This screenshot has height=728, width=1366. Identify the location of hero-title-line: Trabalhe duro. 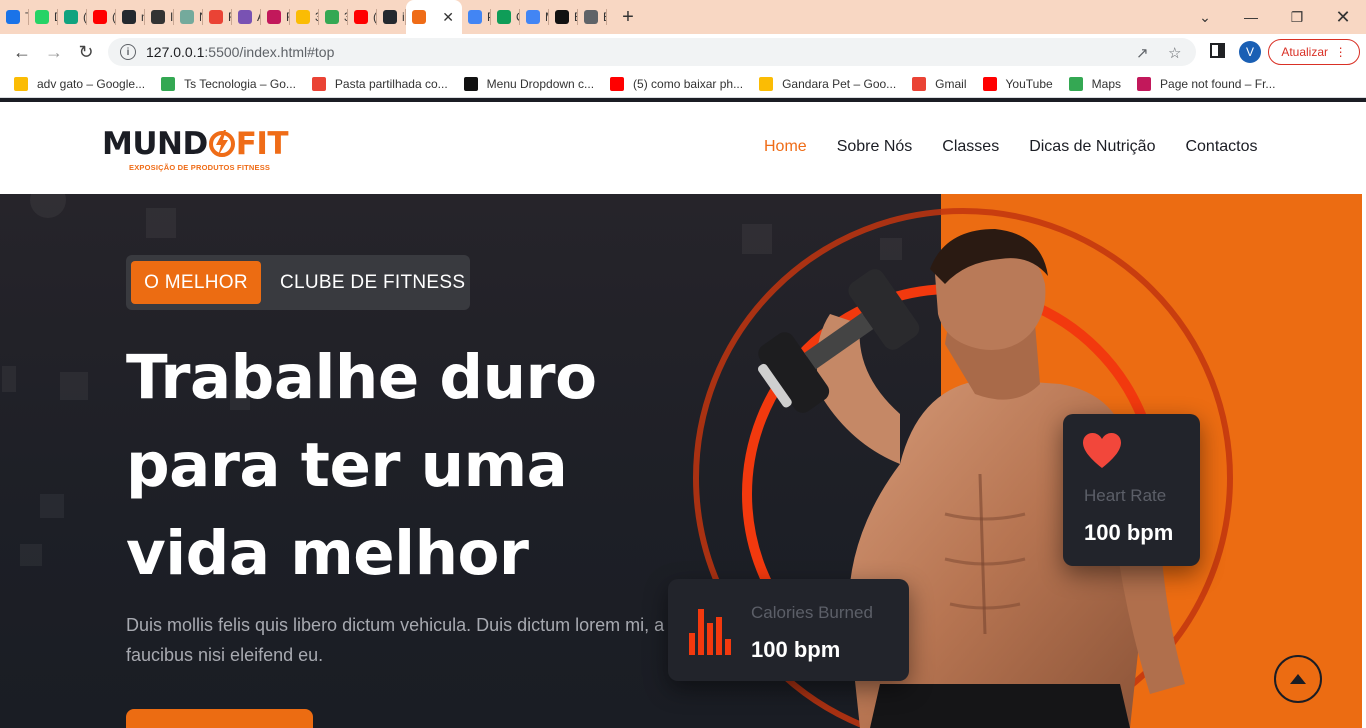
(361, 377).